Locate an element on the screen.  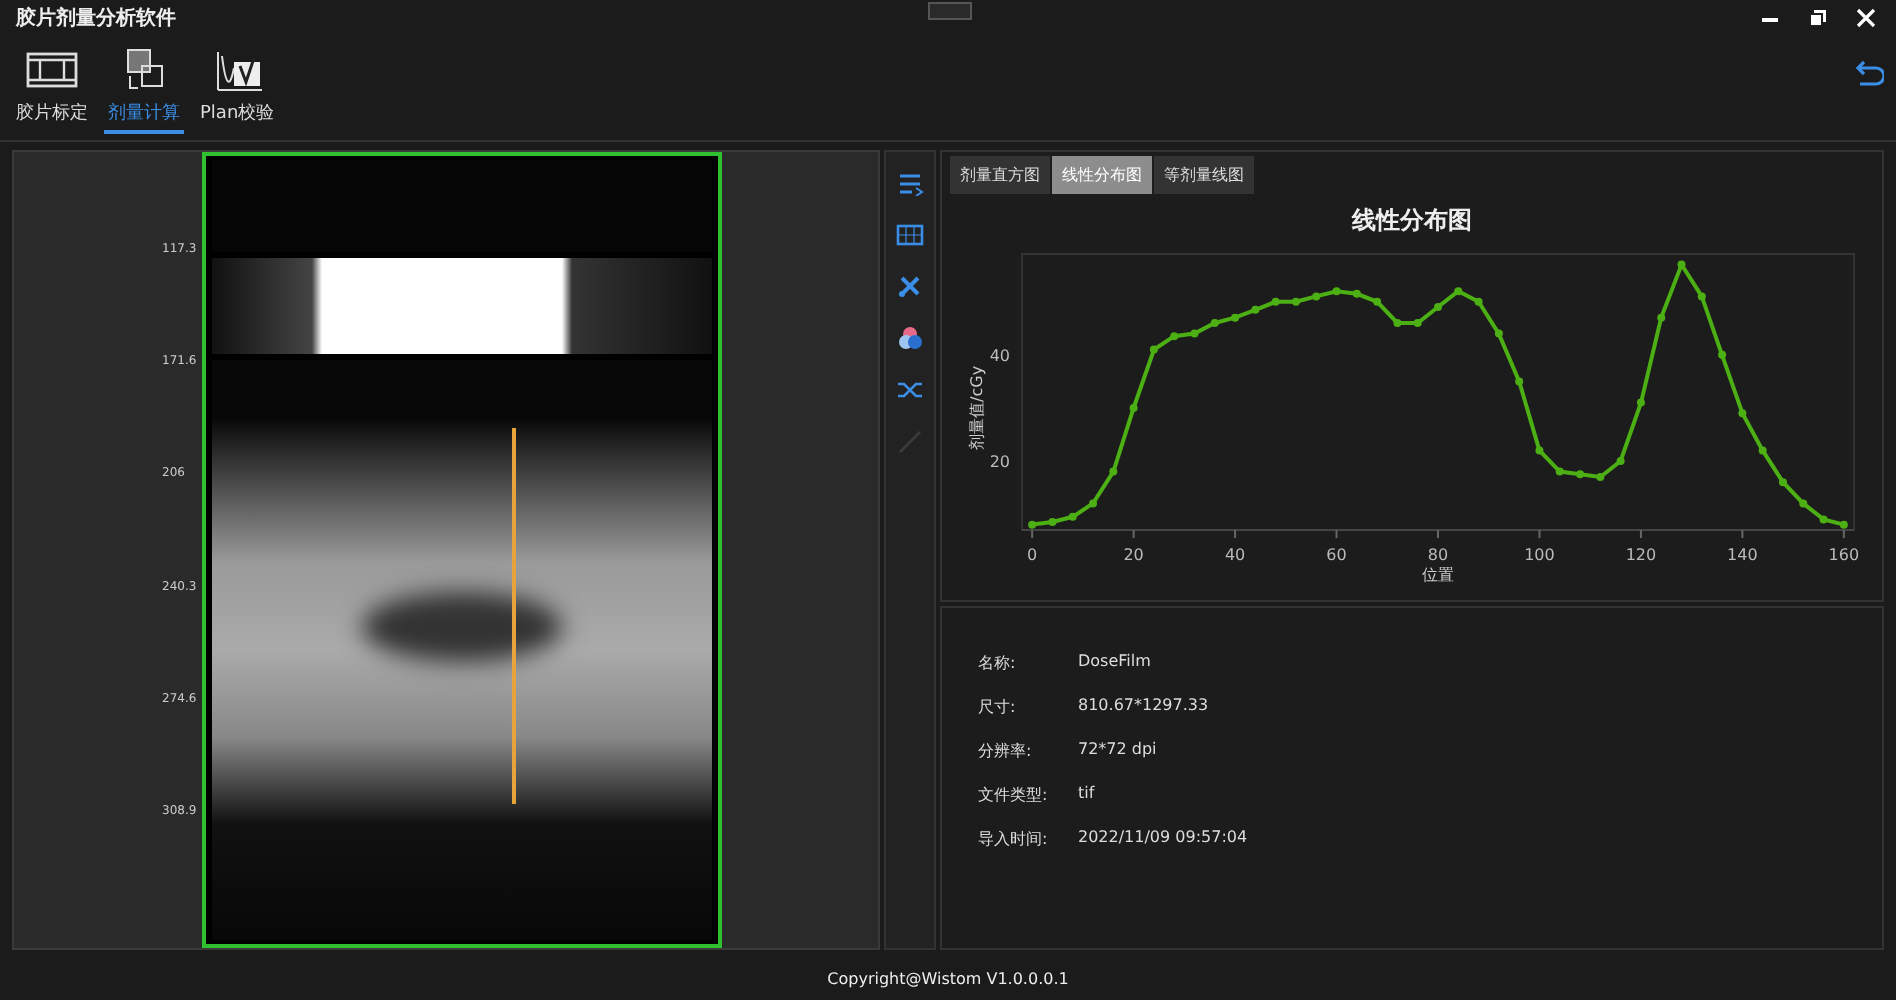
cross-icon is located at coordinates (910, 286).